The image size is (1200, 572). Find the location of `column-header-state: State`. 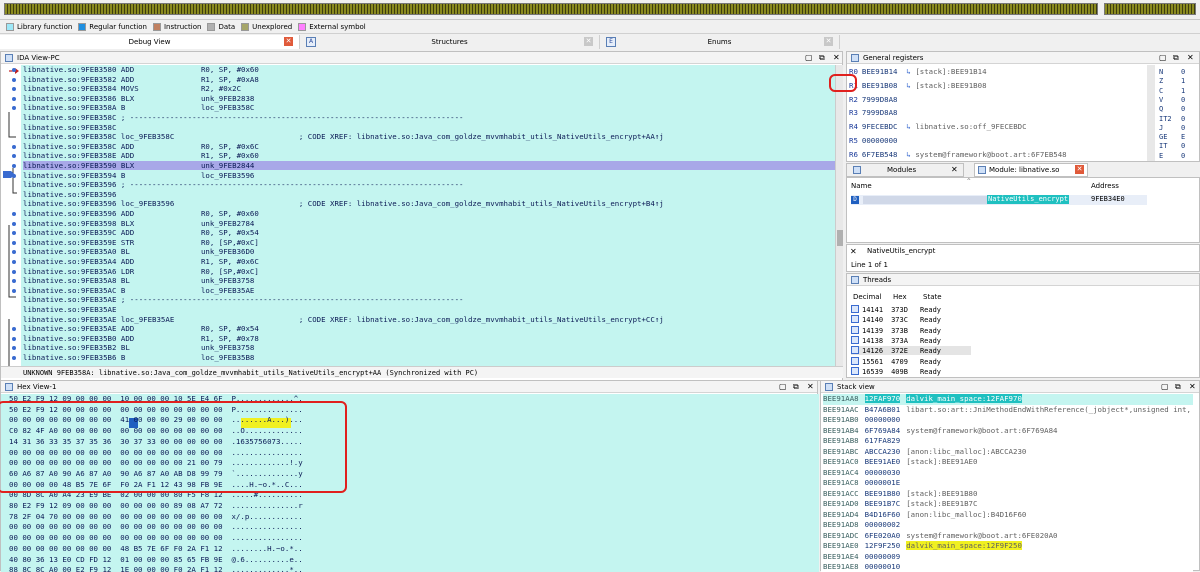

column-header-state: State is located at coordinates (932, 297).